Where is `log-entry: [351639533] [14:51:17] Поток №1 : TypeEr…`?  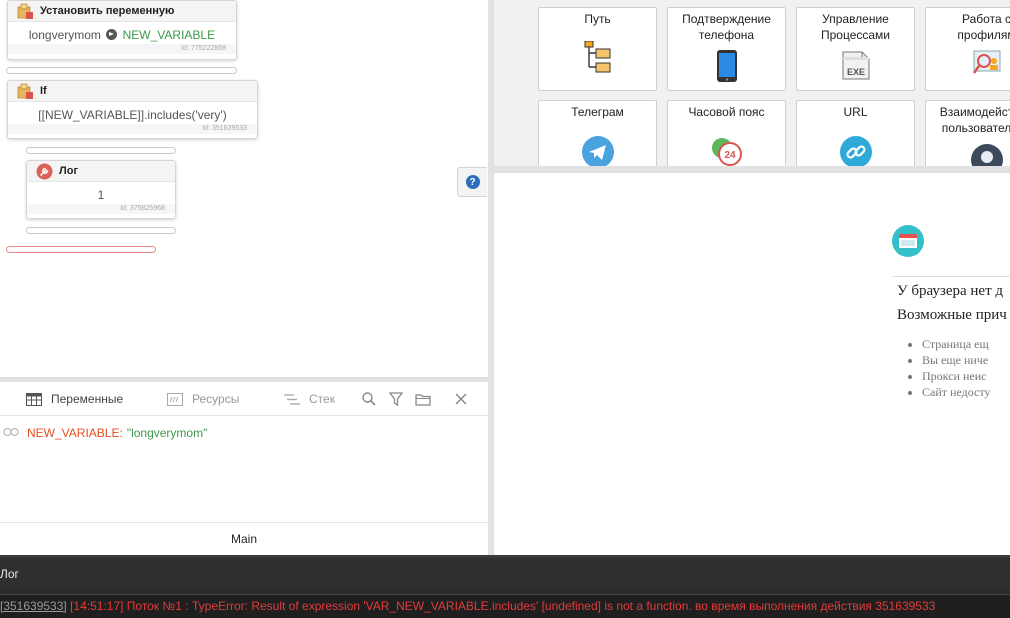 log-entry: [351639533] [14:51:17] Поток №1 : TypeEr… is located at coordinates (505, 606).